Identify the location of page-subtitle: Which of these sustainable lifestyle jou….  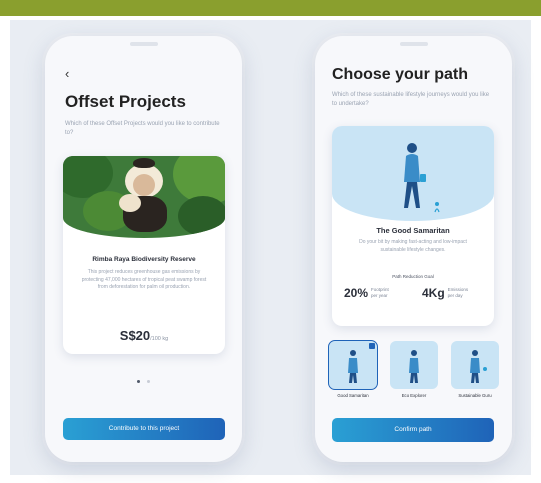
(411, 99).